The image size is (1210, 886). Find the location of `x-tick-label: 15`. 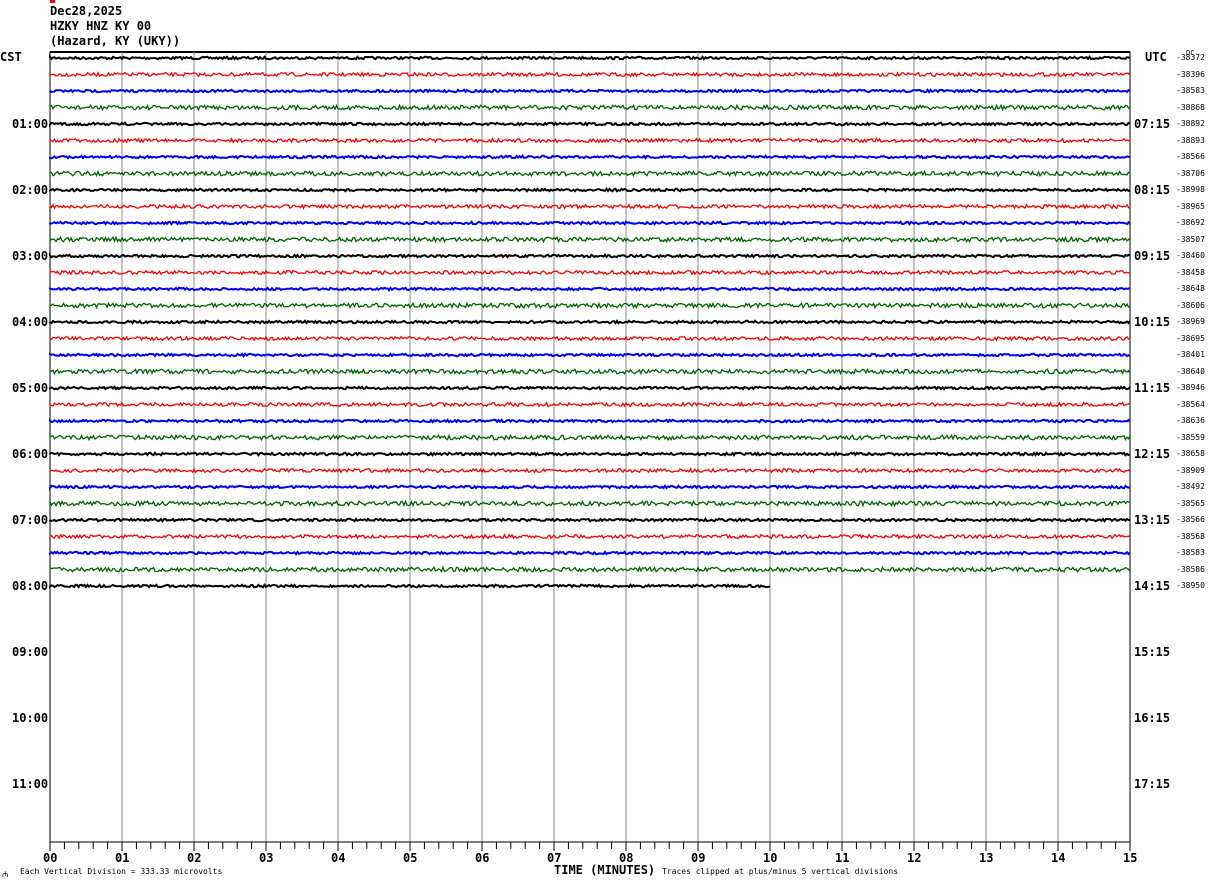

x-tick-label: 15 is located at coordinates (1130, 858).